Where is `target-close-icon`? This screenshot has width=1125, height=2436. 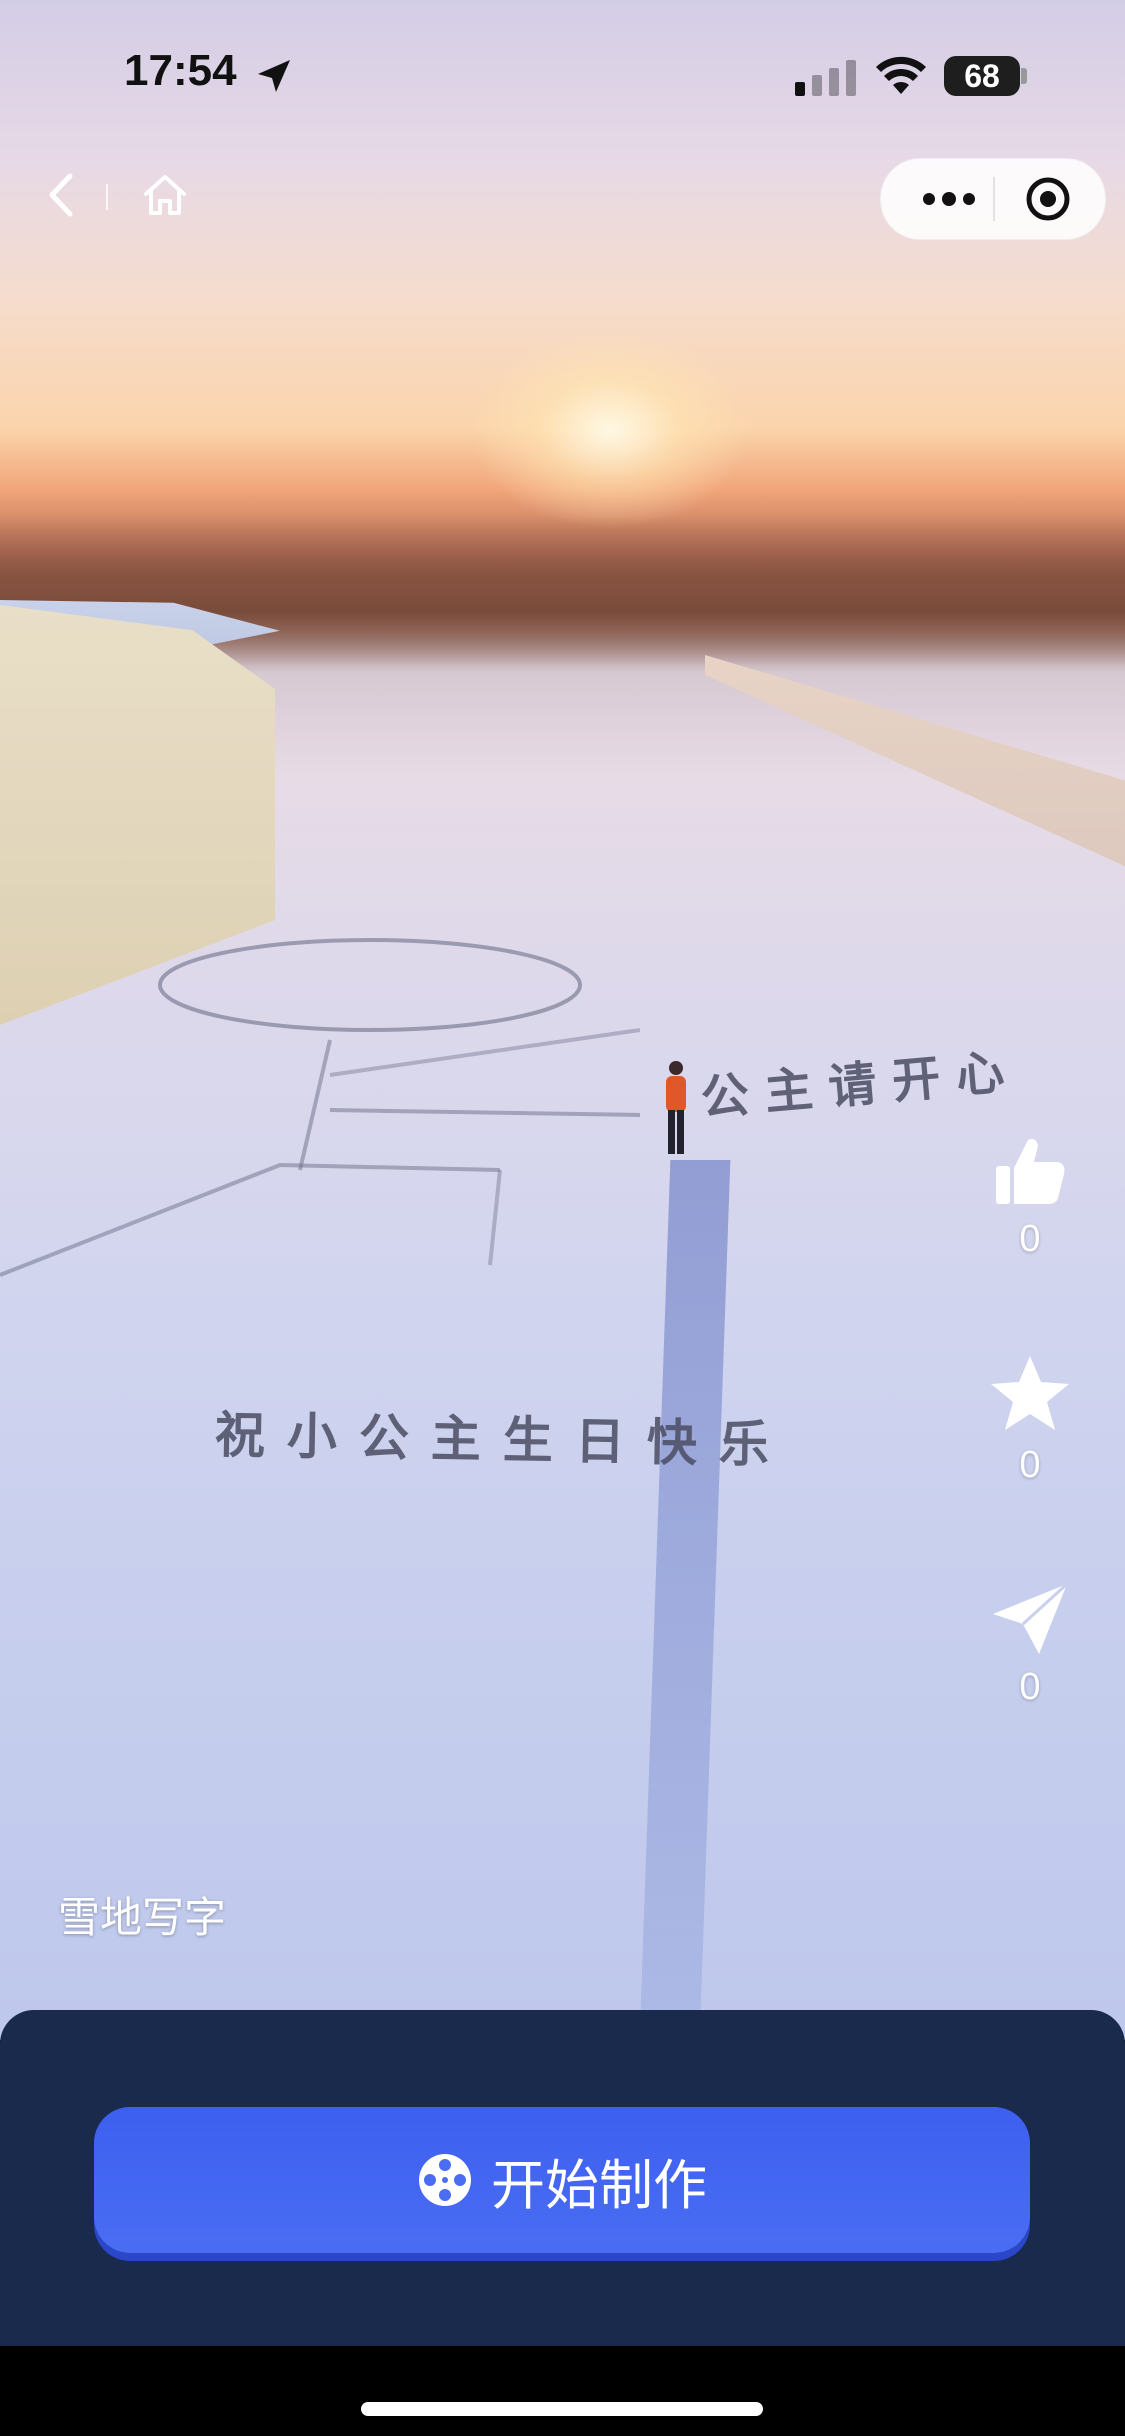 target-close-icon is located at coordinates (1048, 199).